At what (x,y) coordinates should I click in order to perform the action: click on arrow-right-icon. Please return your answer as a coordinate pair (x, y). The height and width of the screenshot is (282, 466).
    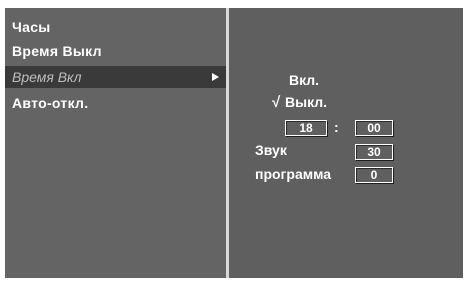
    Looking at the image, I should click on (215, 77).